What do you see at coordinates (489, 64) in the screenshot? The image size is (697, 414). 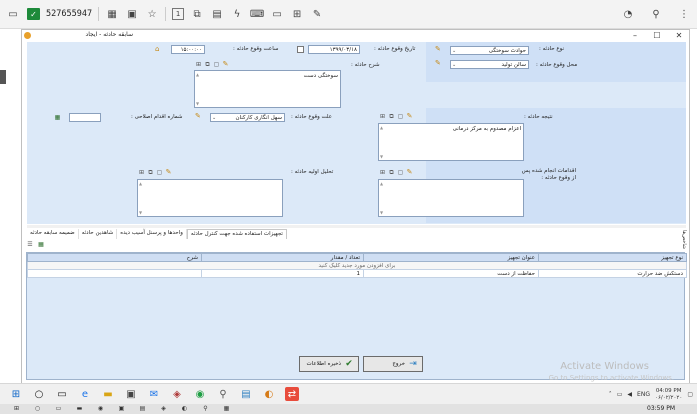 I see `incident-place-select: ⌄ سالن تولید` at bounding box center [489, 64].